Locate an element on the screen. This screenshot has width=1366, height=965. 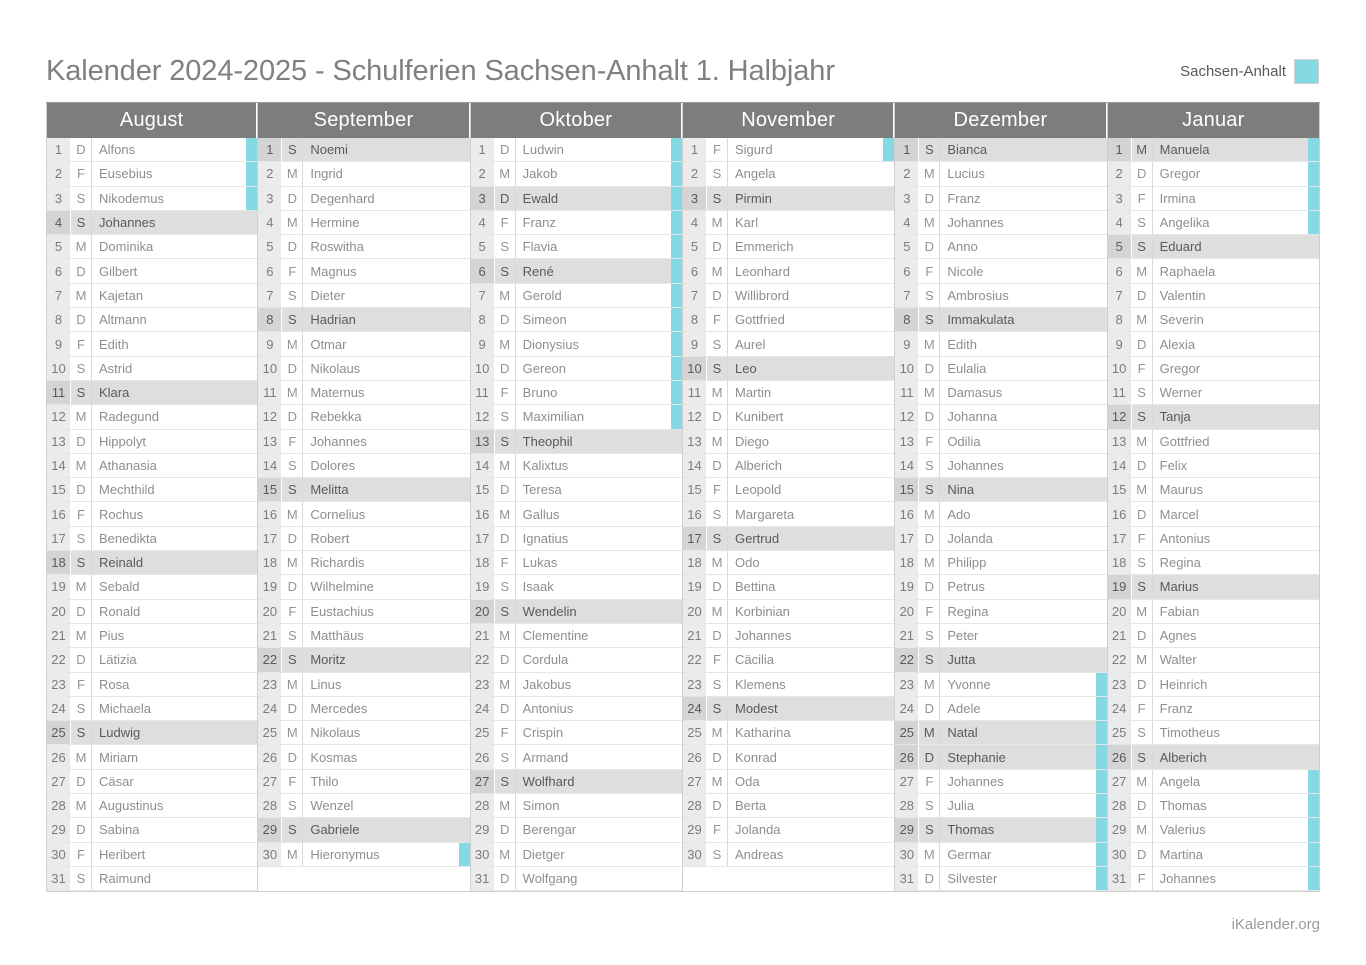
day-row: 12 S Maximilian is located at coordinates (576, 417).